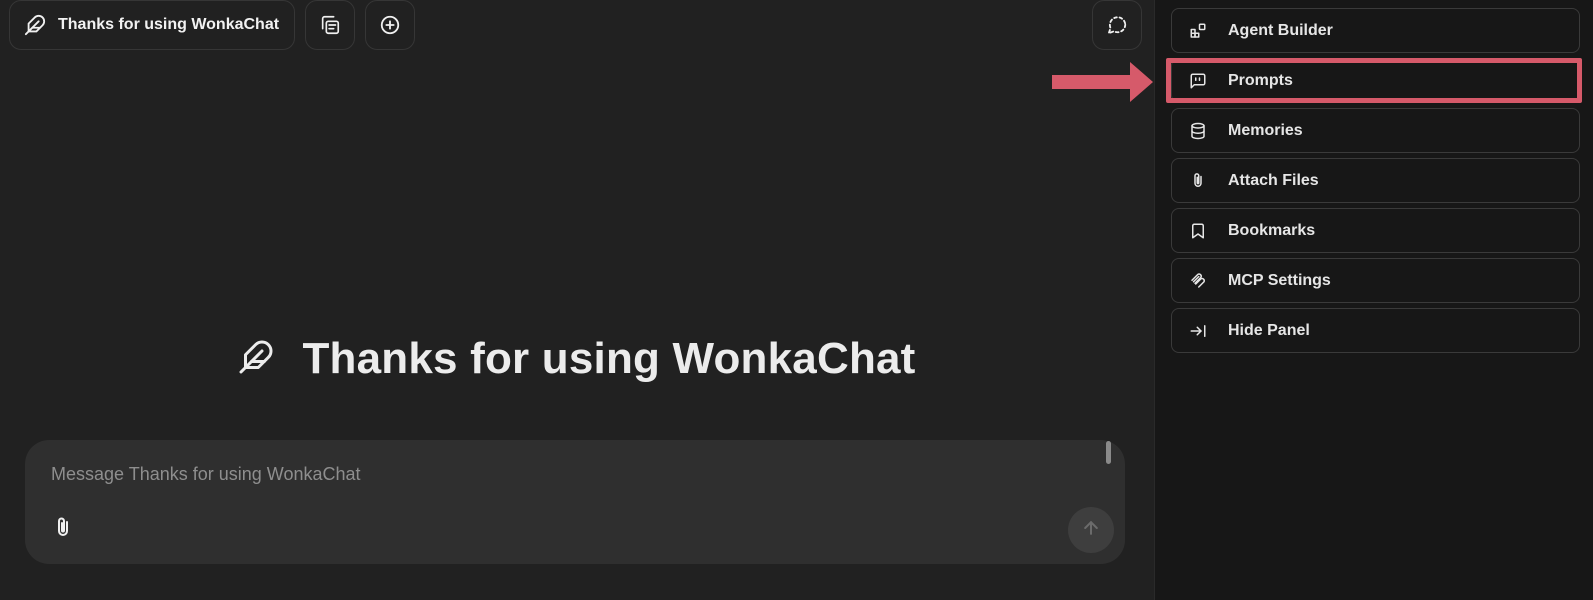 The image size is (1593, 600). What do you see at coordinates (169, 24) in the screenshot?
I see `model-selector-label: Thanks for using WonkaChat` at bounding box center [169, 24].